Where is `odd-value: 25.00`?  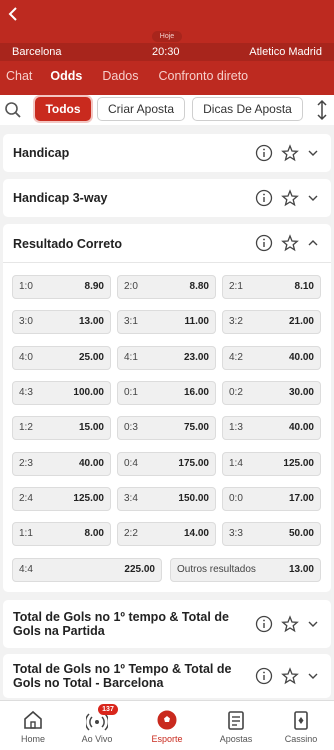
odd-value: 25.00 is located at coordinates (91, 357).